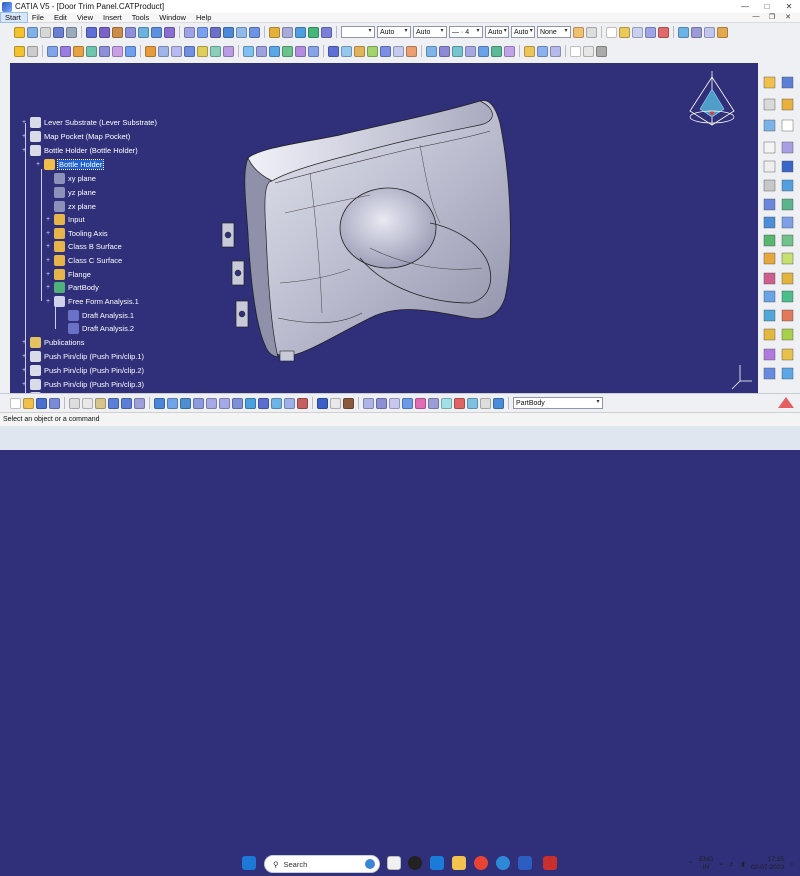  Describe the element at coordinates (65, 51) in the screenshot. I see `curve-icon` at that location.